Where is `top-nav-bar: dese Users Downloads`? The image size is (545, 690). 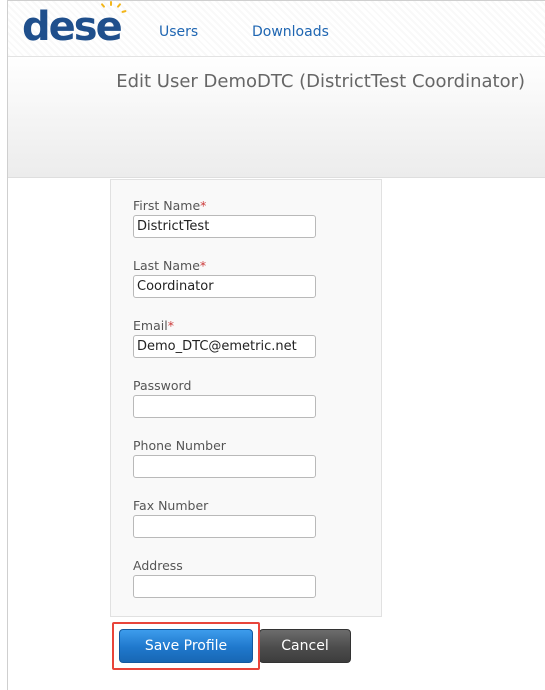
top-nav-bar: dese Users Downloads is located at coordinates (276, 29).